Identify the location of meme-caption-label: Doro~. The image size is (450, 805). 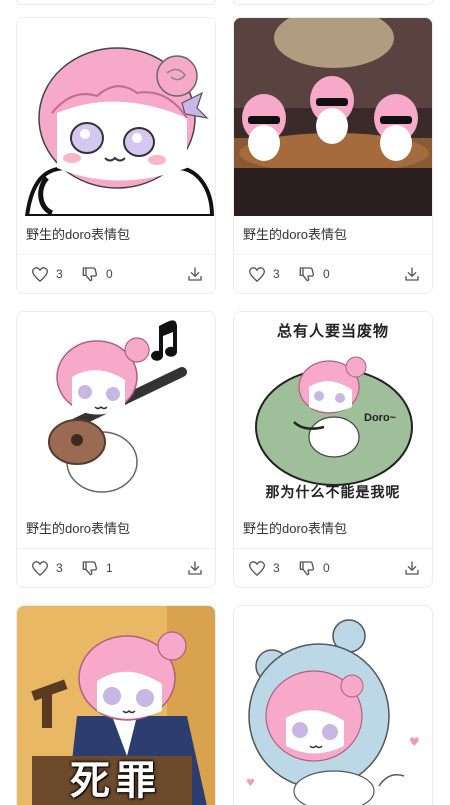
(380, 418).